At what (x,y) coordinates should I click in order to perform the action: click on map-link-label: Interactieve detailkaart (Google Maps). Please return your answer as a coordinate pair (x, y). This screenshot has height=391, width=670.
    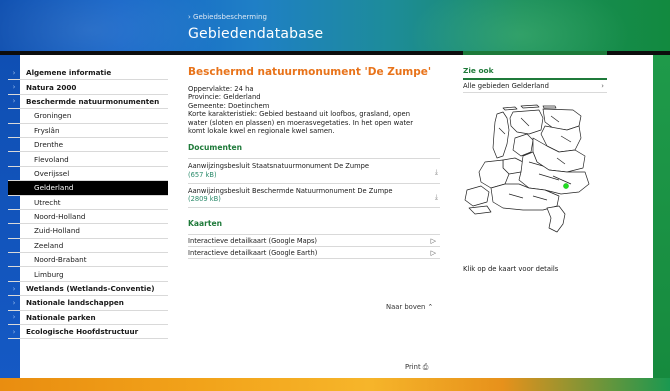
    Looking at the image, I should click on (253, 240).